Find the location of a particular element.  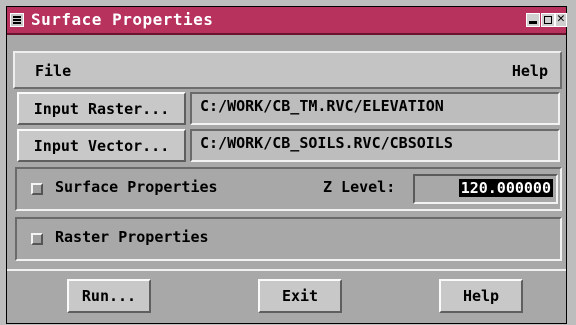

window-menu-icon is located at coordinates (17, 20).